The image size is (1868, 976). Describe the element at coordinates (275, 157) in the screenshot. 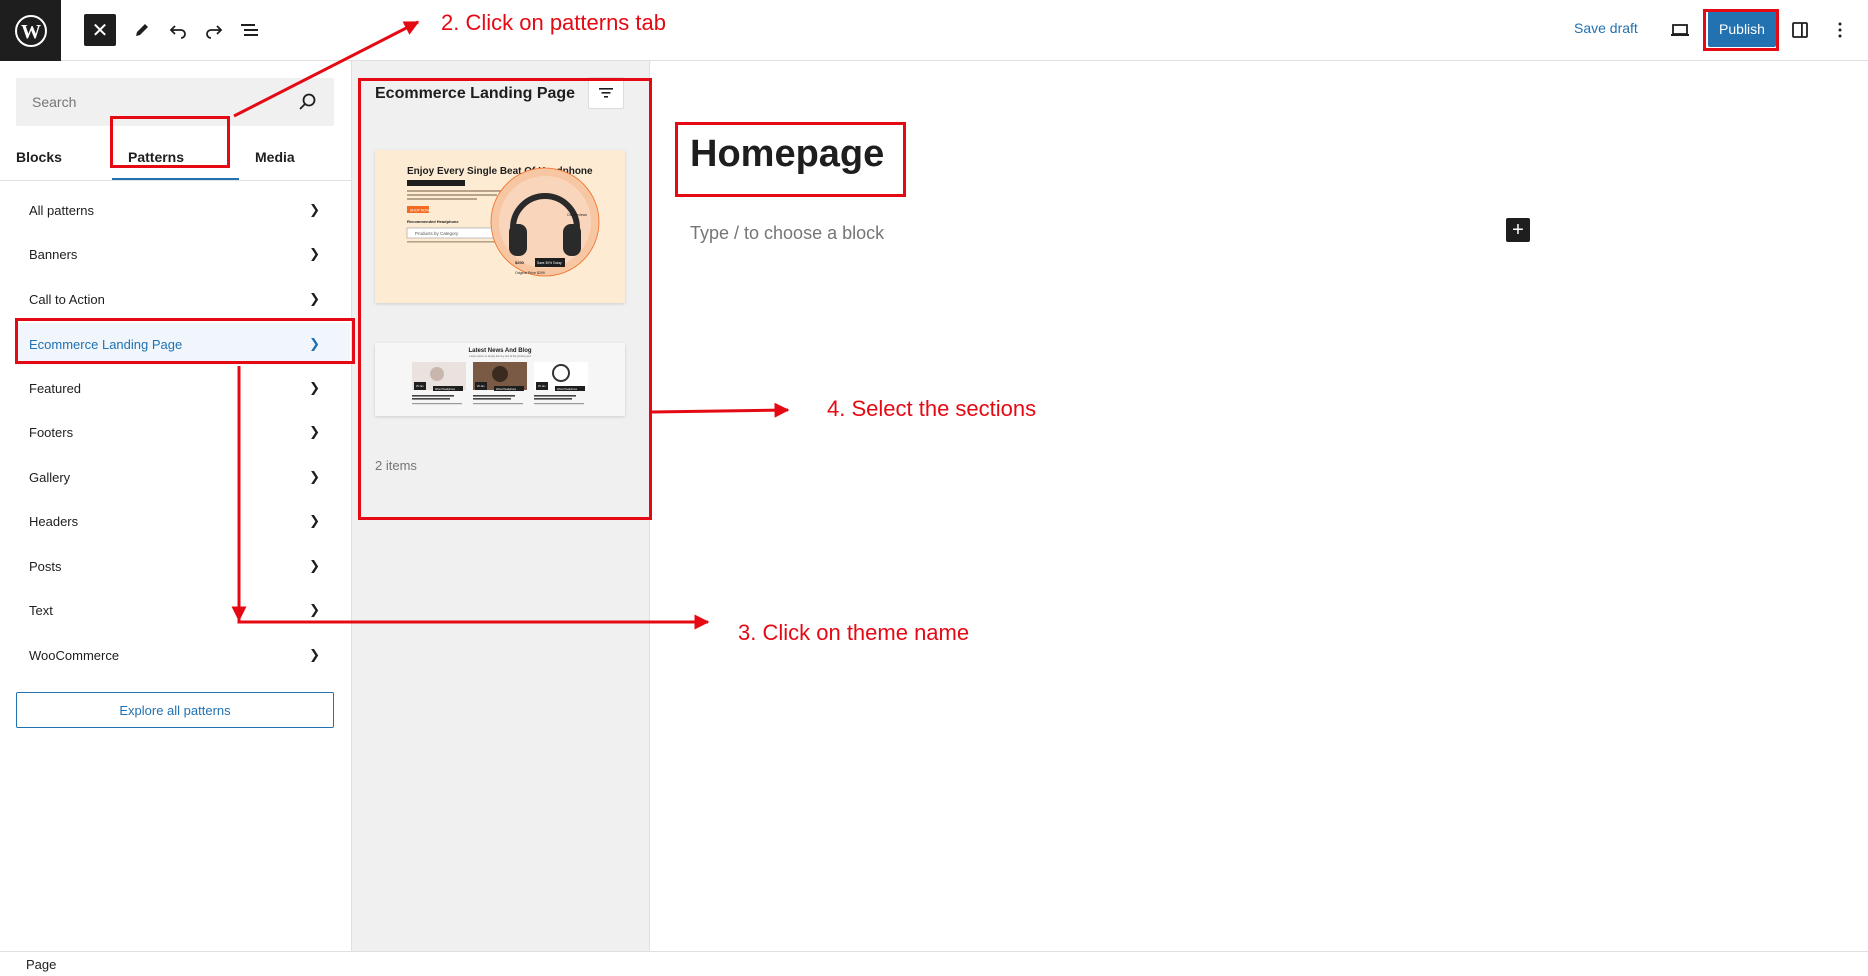

I see `tab-media: Media` at that location.